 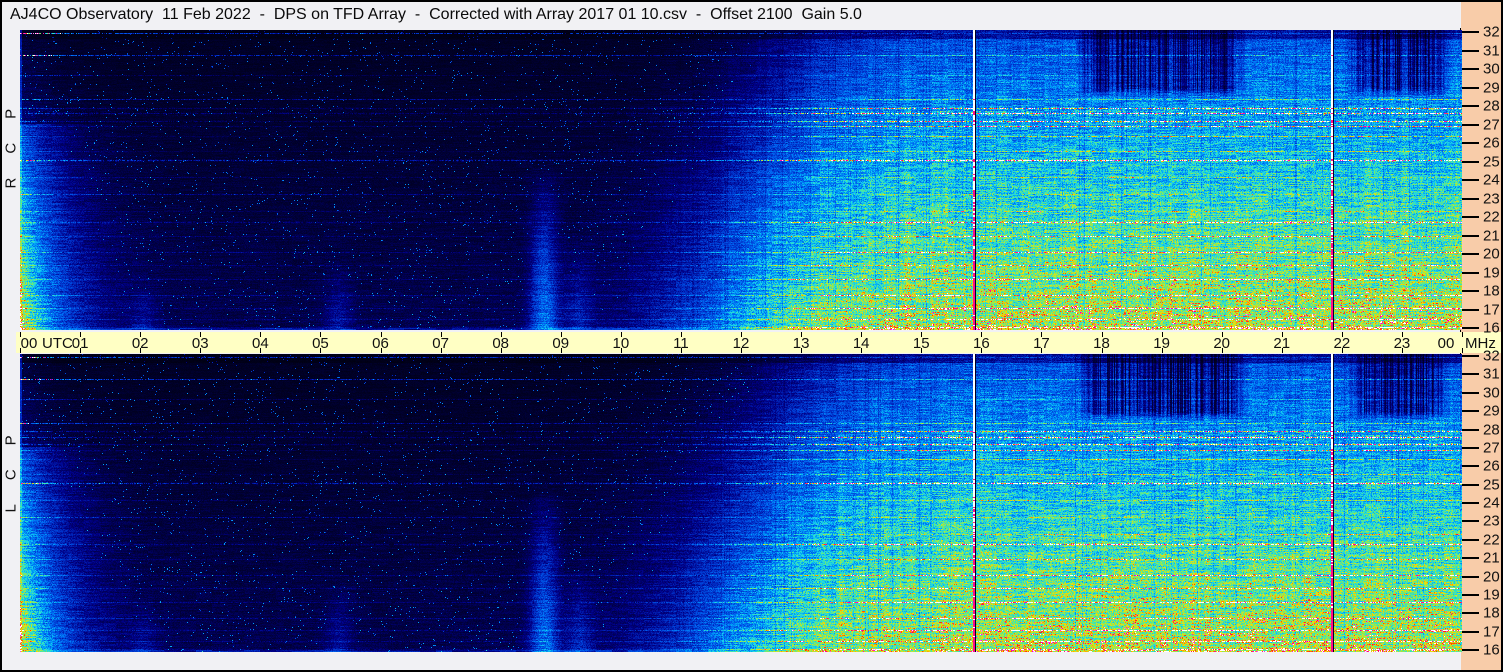 What do you see at coordinates (1041, 343) in the screenshot?
I see `time-label: 17` at bounding box center [1041, 343].